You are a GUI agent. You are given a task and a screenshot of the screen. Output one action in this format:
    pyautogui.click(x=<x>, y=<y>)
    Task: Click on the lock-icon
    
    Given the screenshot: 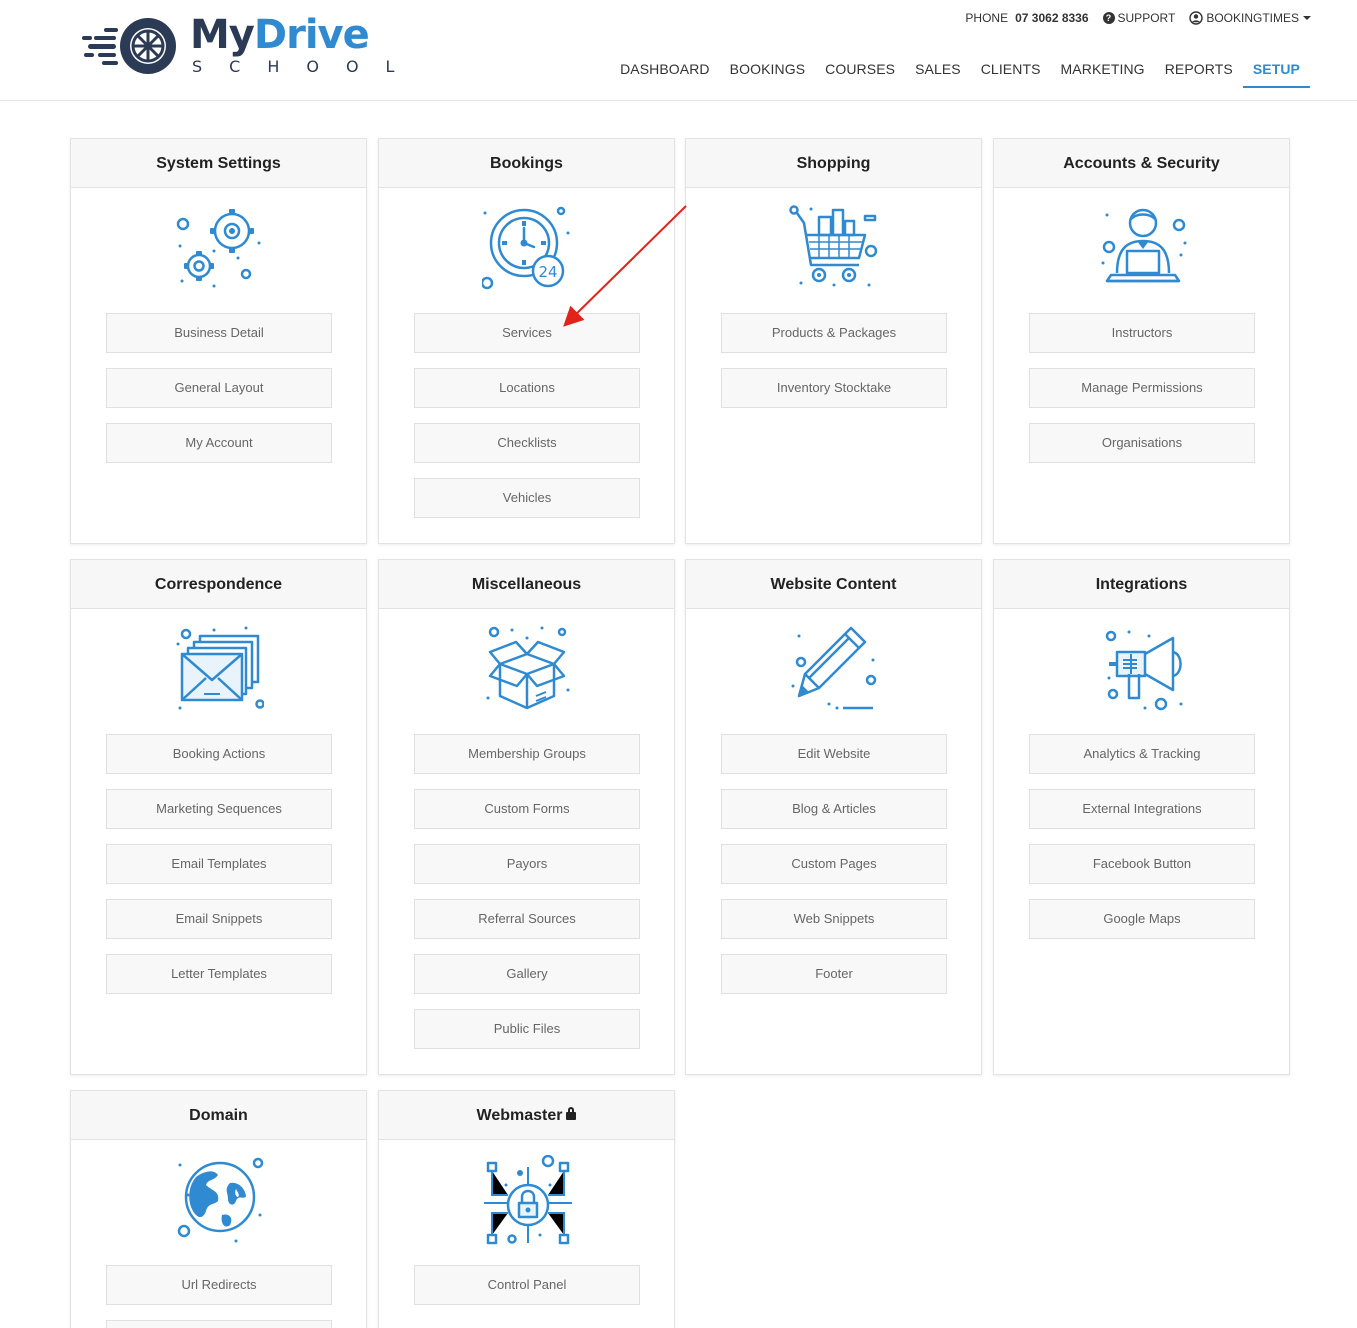 What is the action you would take?
    pyautogui.click(x=571, y=1113)
    